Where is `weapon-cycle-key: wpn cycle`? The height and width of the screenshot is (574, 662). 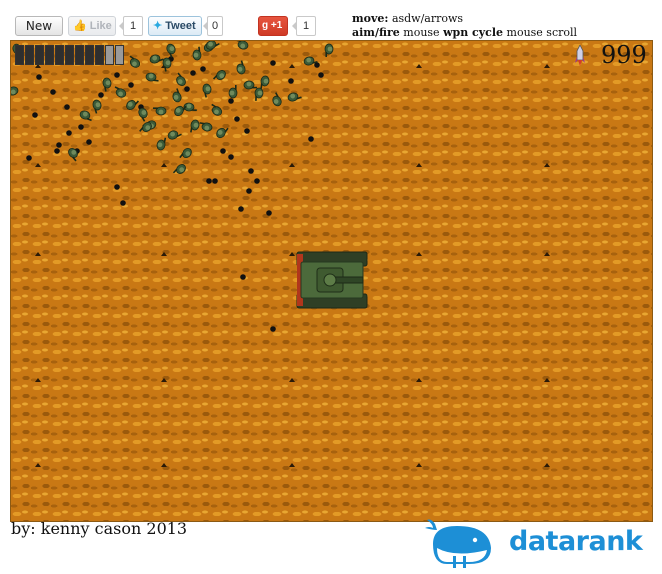 weapon-cycle-key: wpn cycle is located at coordinates (473, 32).